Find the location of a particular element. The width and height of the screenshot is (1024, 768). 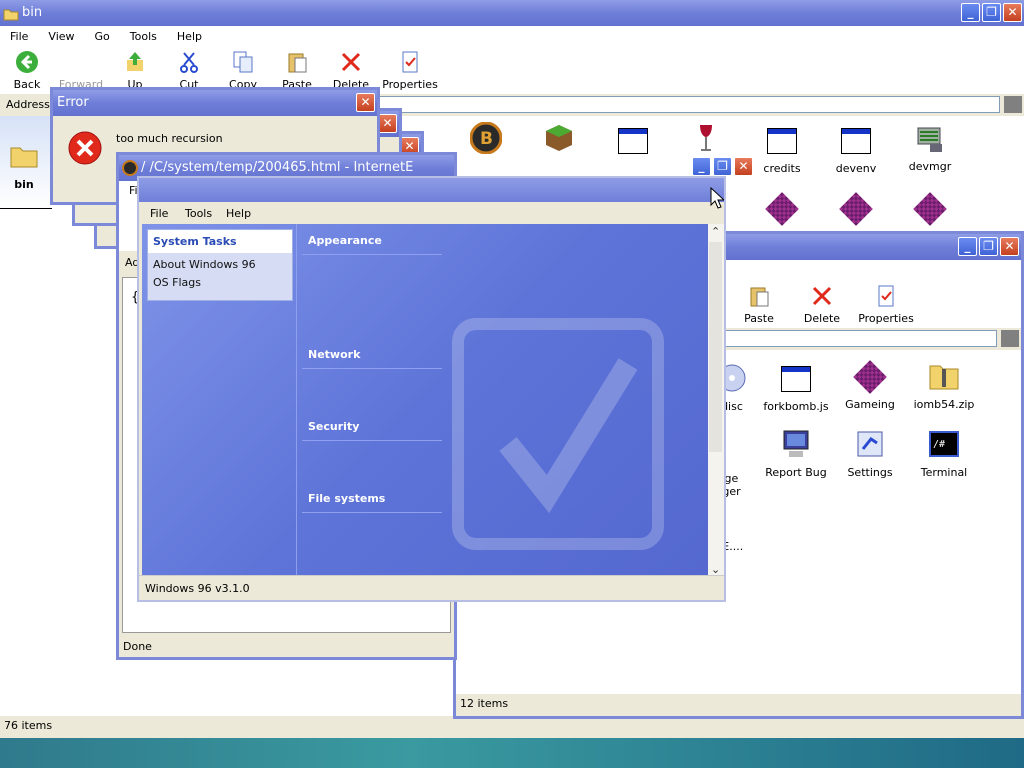

file-icon-cube3 is located at coordinates (930, 211).